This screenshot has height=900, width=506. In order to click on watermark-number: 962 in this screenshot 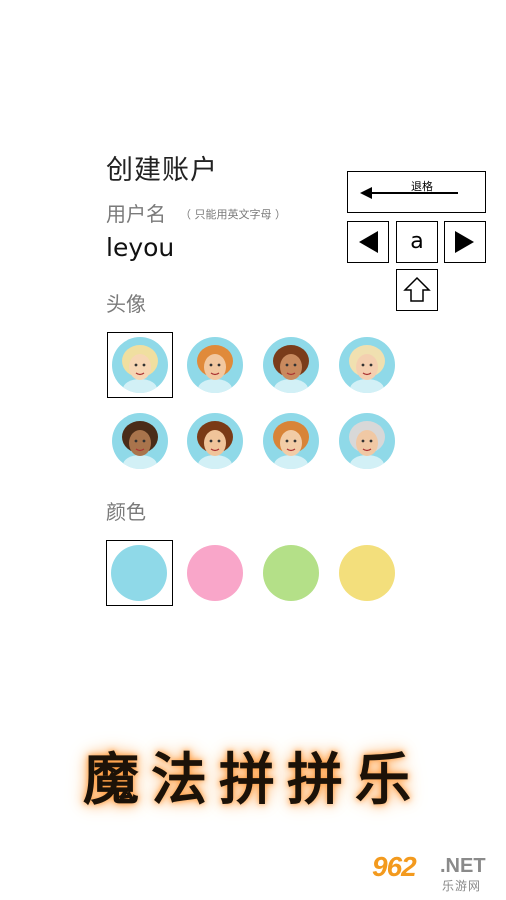, I will do `click(394, 866)`.